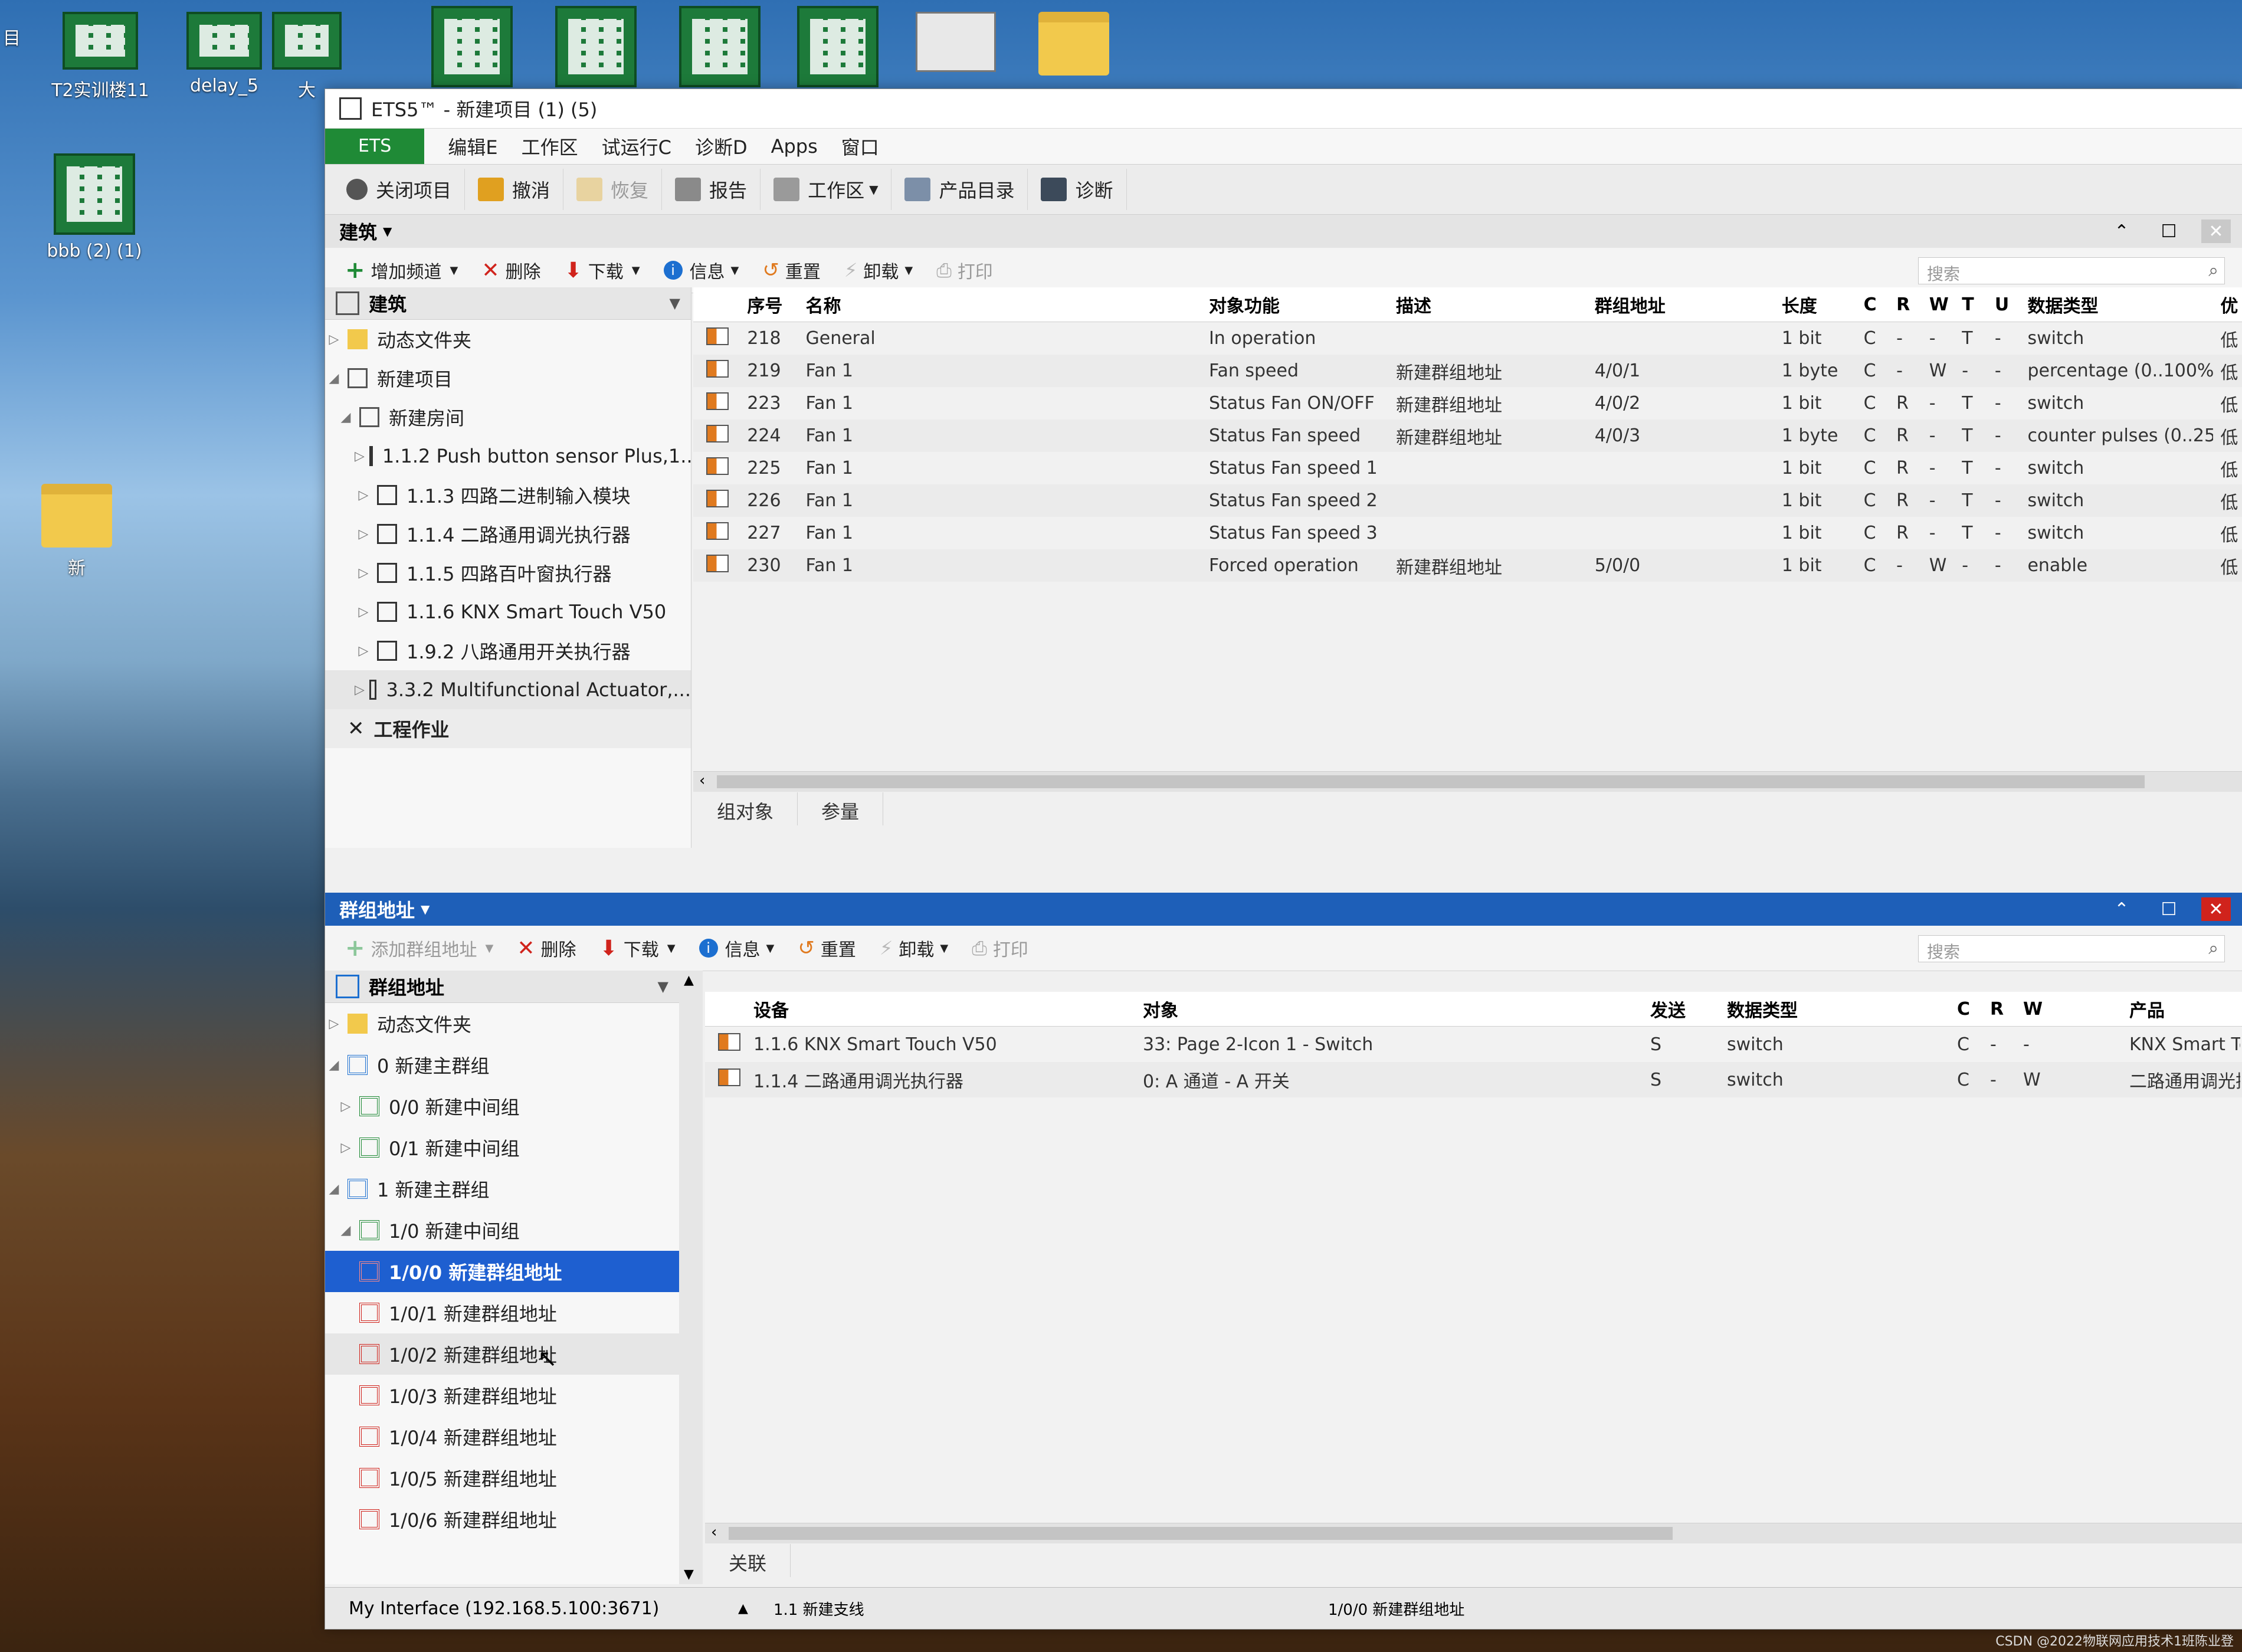 The width and height of the screenshot is (2242, 1652). Describe the element at coordinates (2071, 948) in the screenshot. I see `group-search-input: 搜索 ⌕` at that location.